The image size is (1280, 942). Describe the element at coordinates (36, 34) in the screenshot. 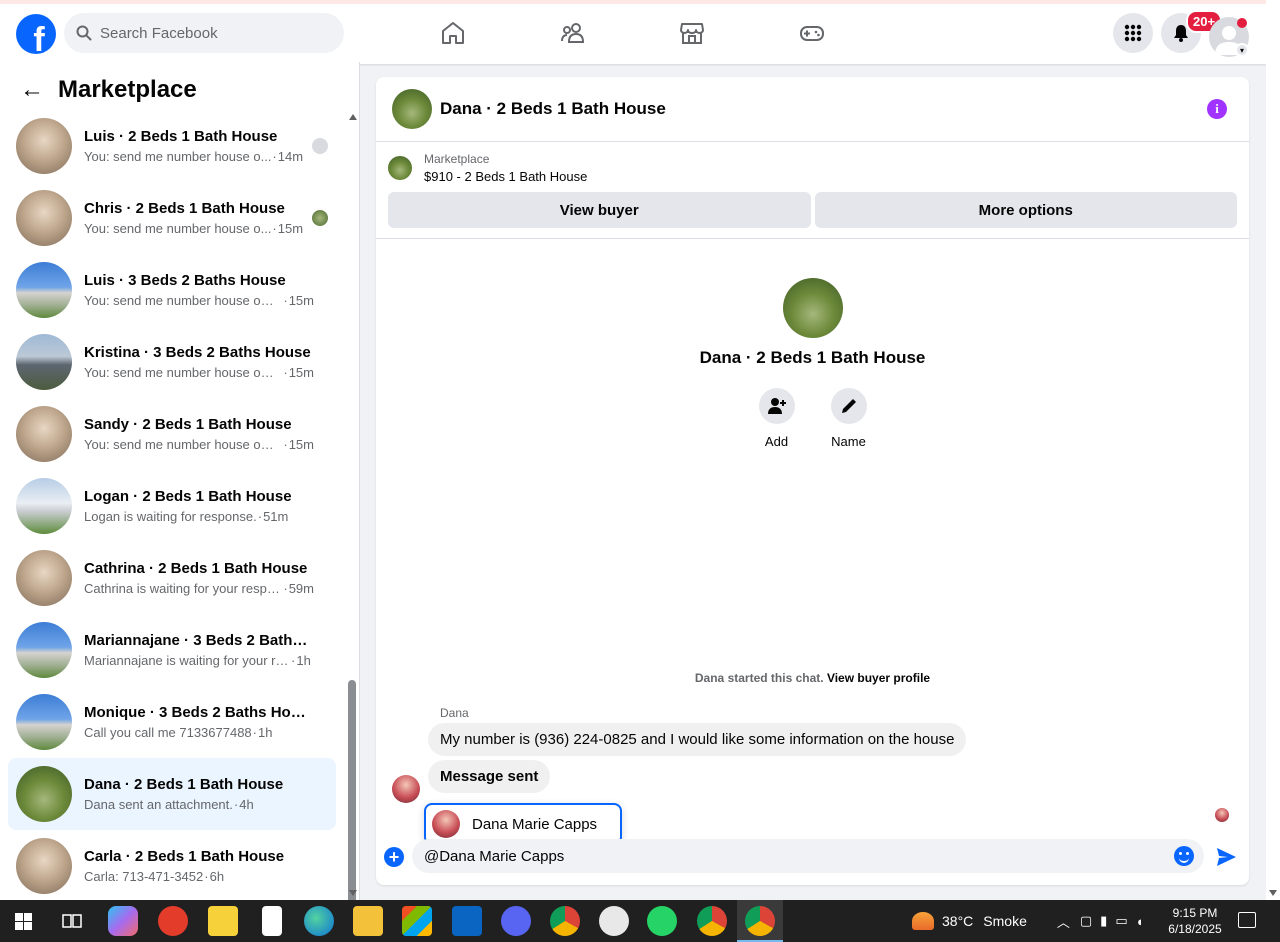

I see `facebook-logo: f` at that location.